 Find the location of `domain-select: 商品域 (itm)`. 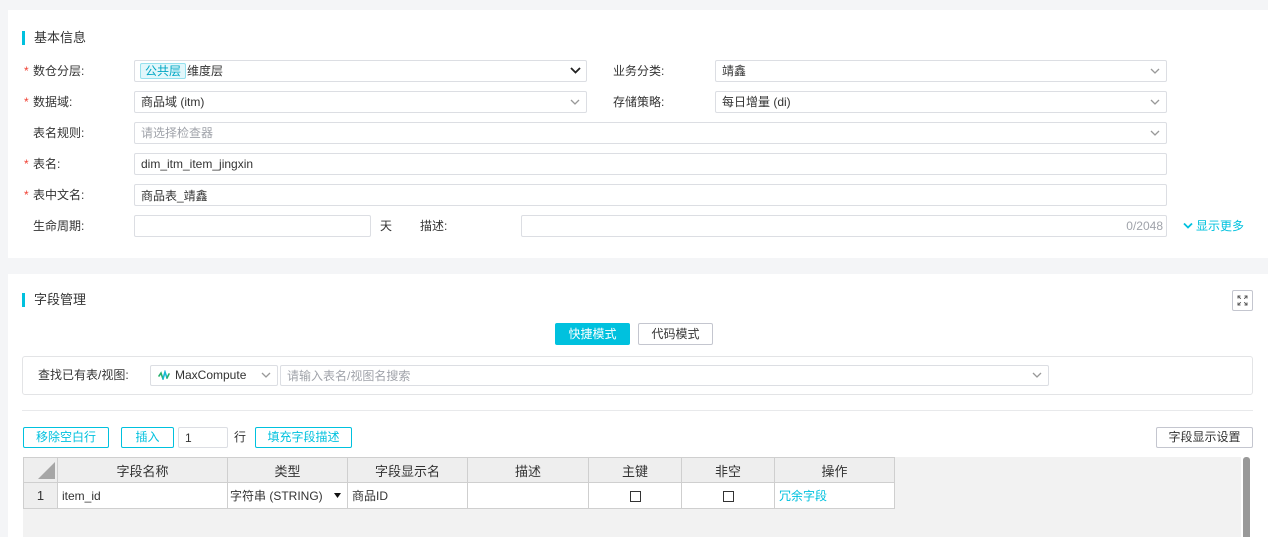

domain-select: 商品域 (itm) is located at coordinates (360, 102).